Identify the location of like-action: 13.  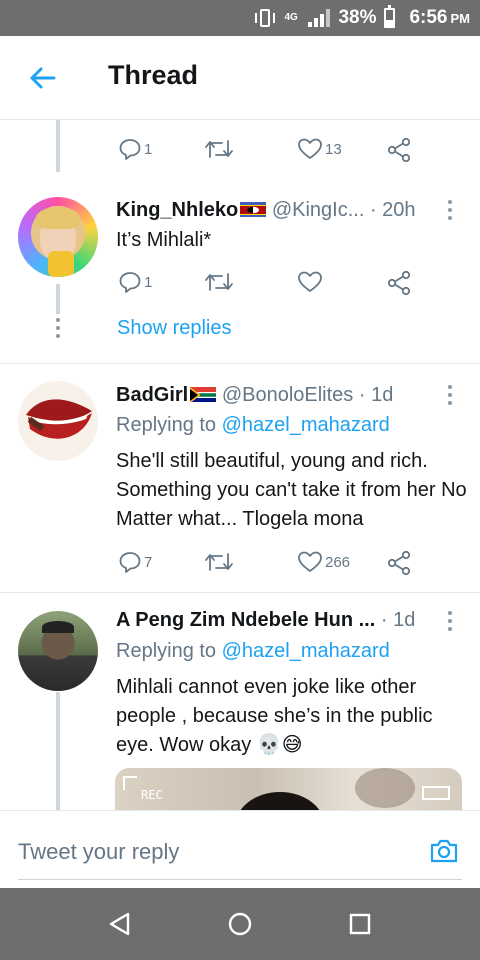
(319, 149).